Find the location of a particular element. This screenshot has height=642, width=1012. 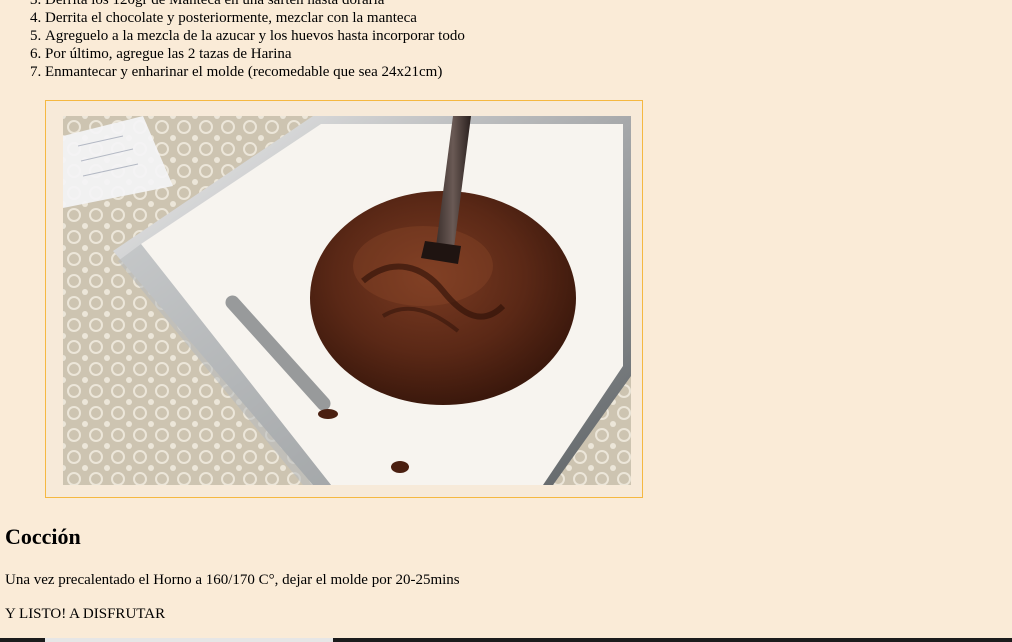

closing-message: Y LISTO! A DISFRUTAR is located at coordinates (85, 614).